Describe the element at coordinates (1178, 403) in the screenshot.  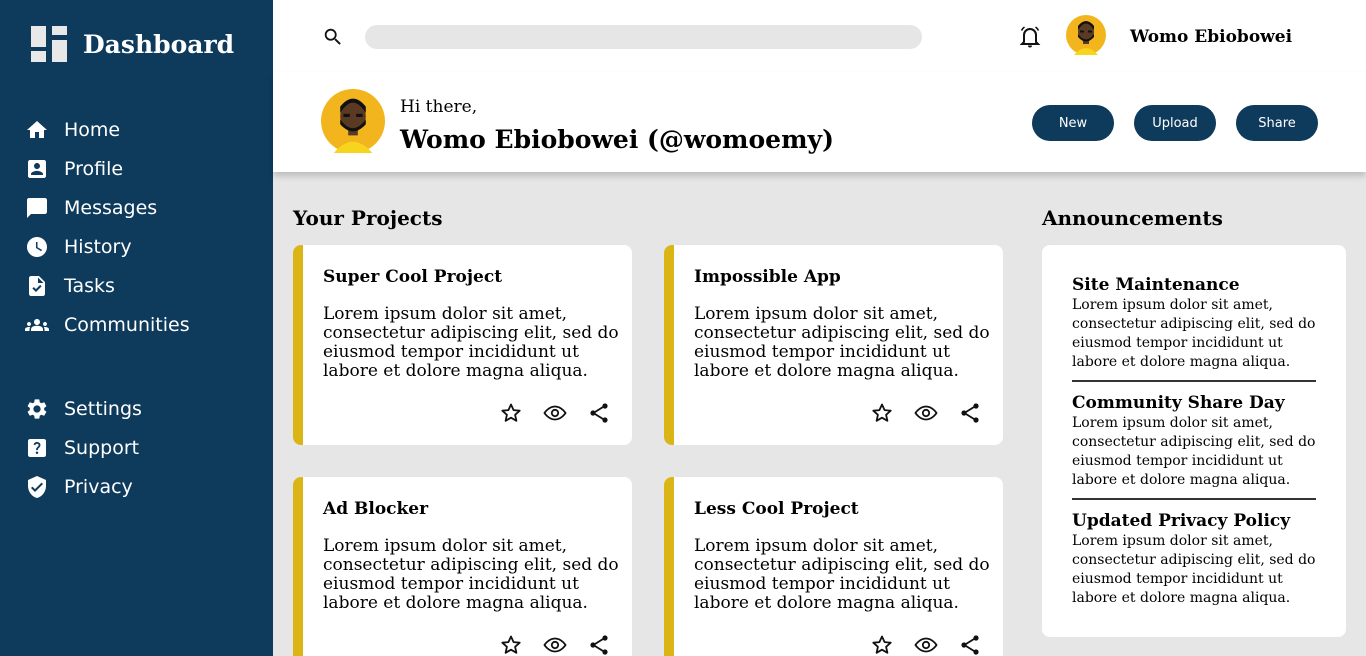
I see `announcement-title: Community Share Day` at that location.